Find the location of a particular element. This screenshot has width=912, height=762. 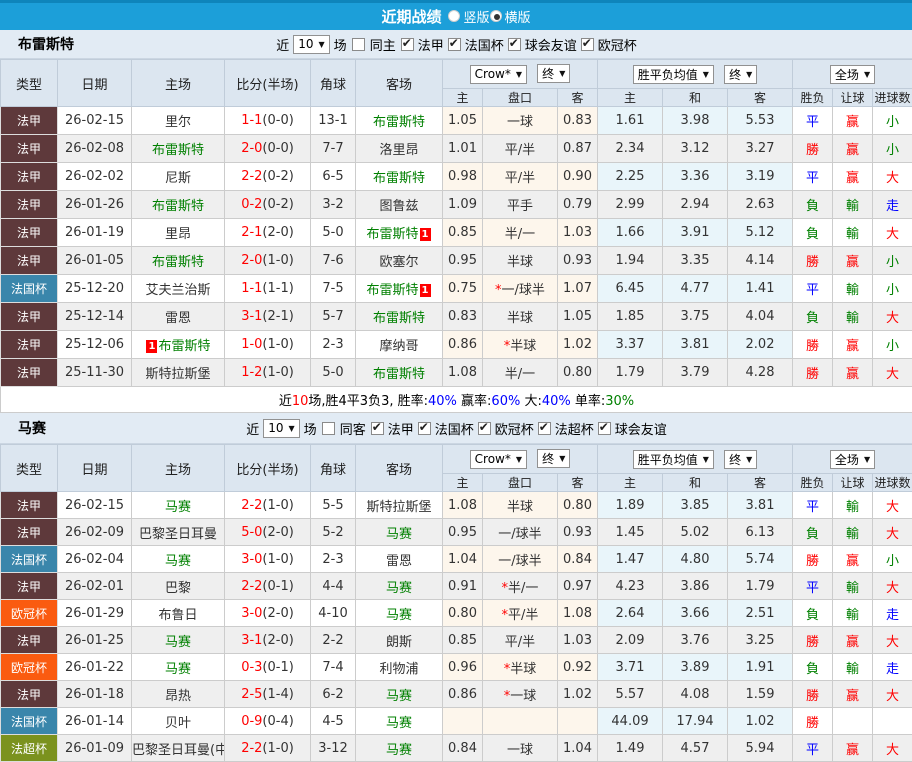

home-team: 巴黎圣日耳曼(中) is located at coordinates (178, 748).